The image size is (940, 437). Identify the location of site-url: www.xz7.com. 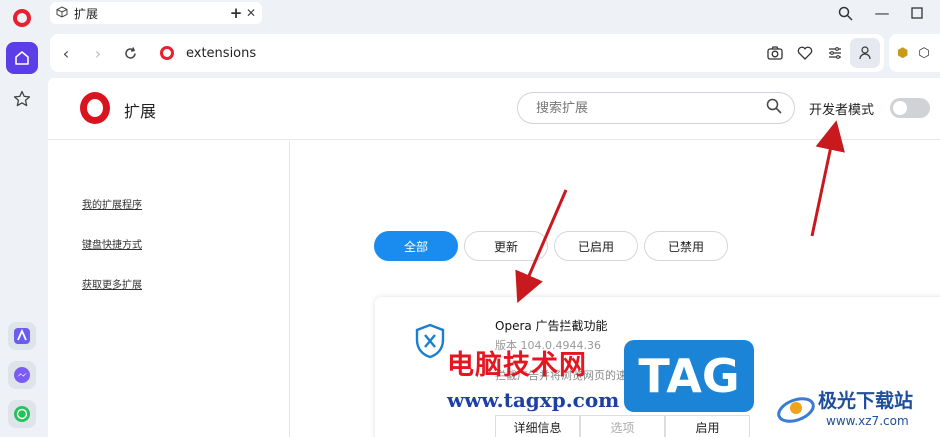
(867, 421).